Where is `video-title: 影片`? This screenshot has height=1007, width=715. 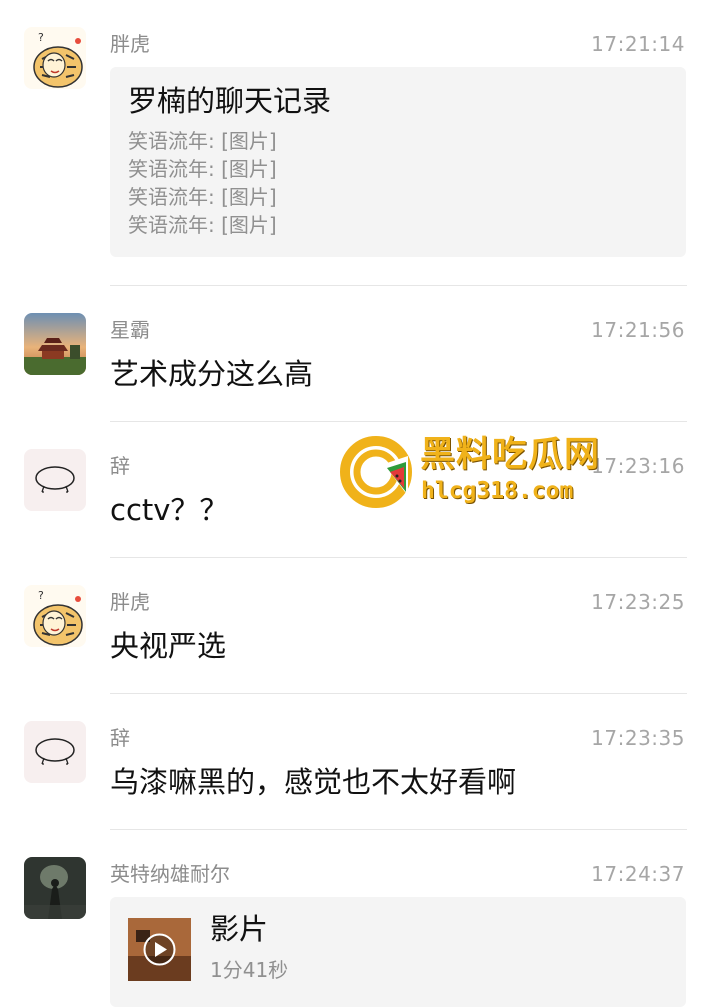
video-title: 影片 is located at coordinates (239, 929).